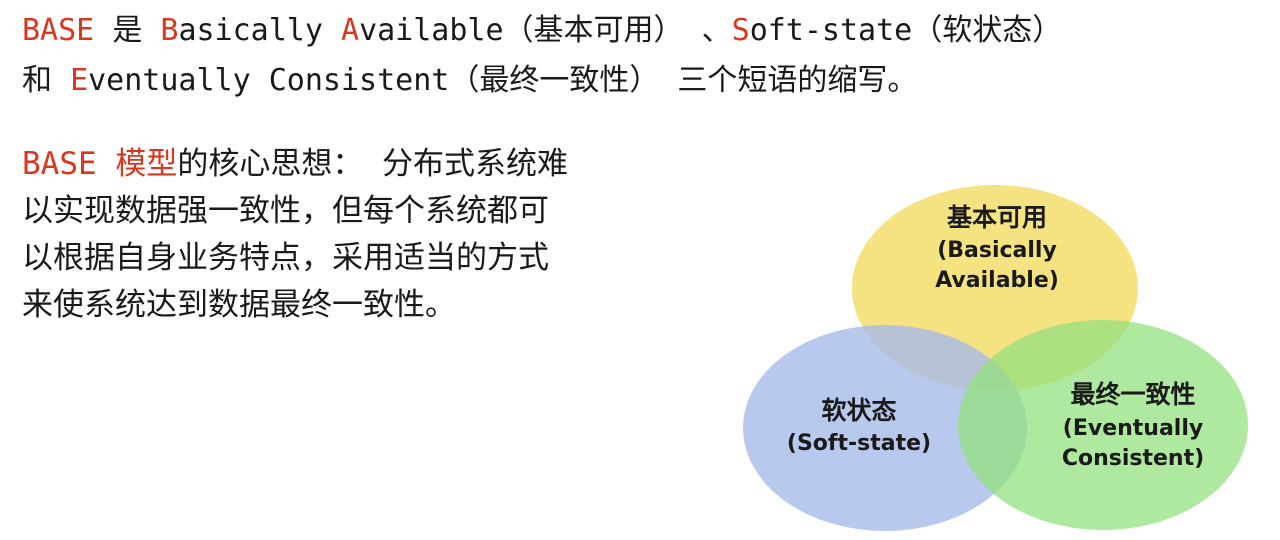  I want to click on core-row-2: 以实现数据强一致性，但每个系统都可, so click(285, 211).